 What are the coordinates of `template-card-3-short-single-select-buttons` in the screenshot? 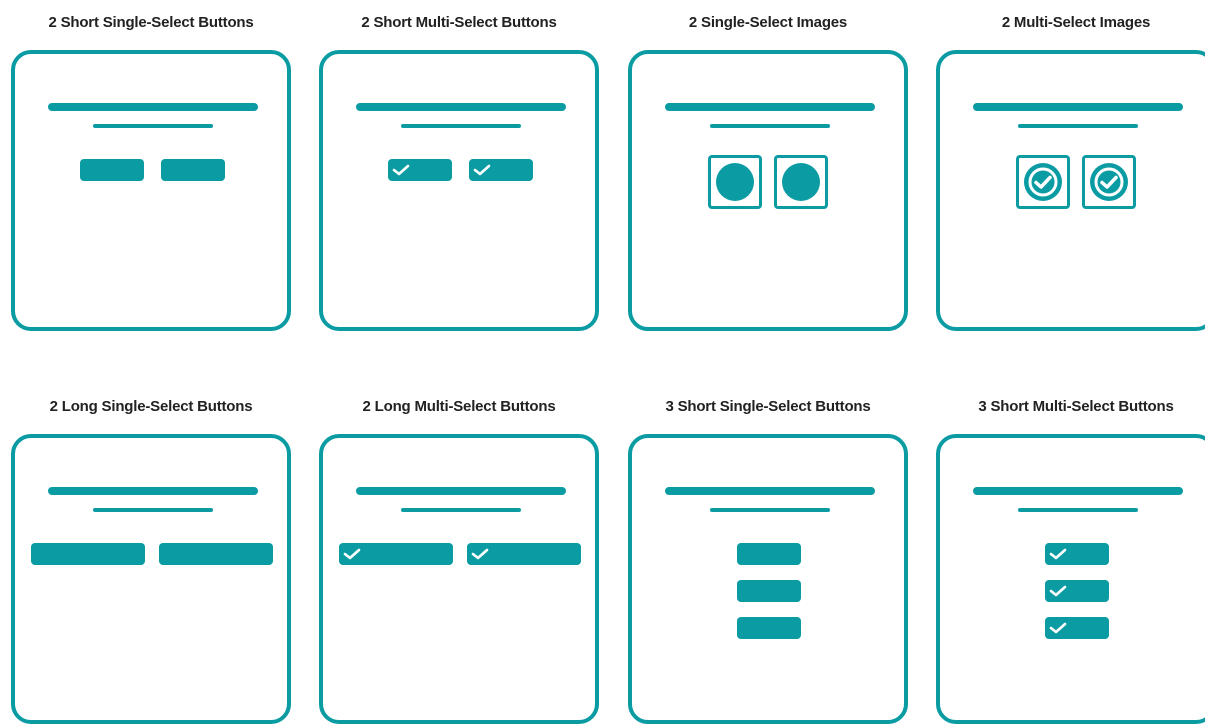 It's located at (768, 579).